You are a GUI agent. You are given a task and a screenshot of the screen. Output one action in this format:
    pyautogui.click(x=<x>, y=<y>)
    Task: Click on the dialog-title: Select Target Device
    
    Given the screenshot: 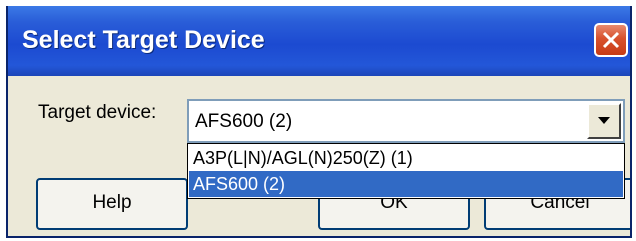 What is the action you would take?
    pyautogui.click(x=143, y=40)
    